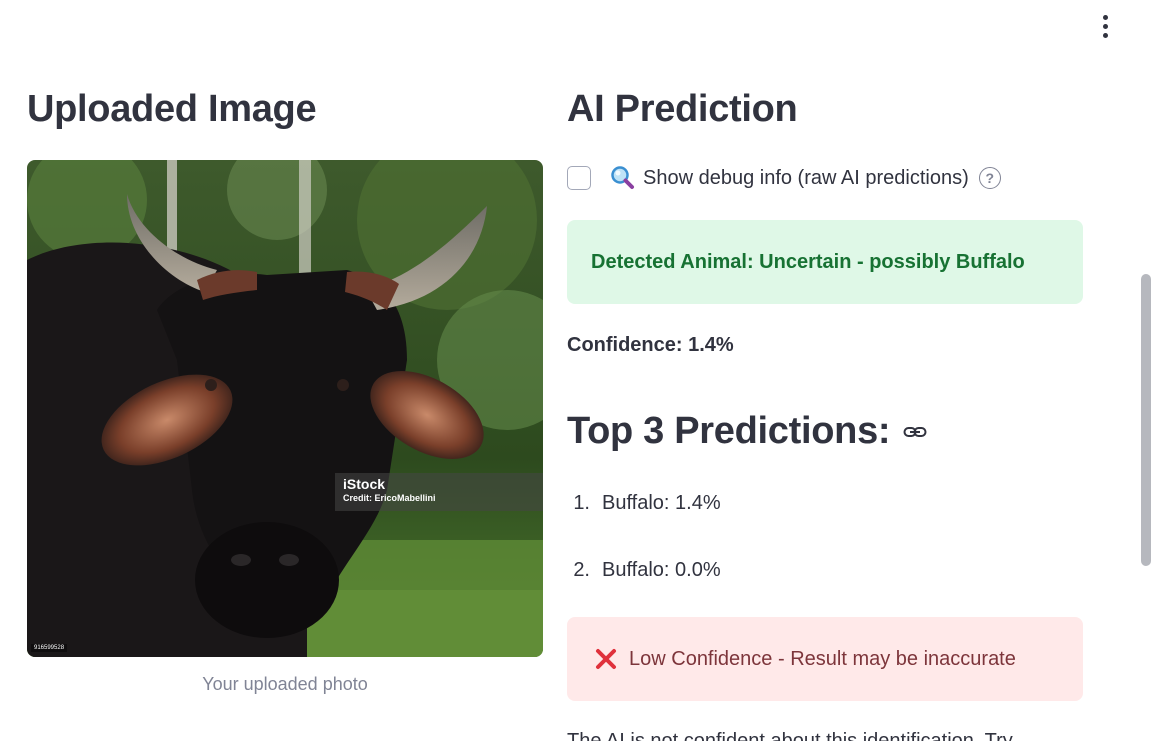 The image size is (1152, 741). Describe the element at coordinates (581, 570) in the screenshot. I see `prediction-number: 2.` at that location.